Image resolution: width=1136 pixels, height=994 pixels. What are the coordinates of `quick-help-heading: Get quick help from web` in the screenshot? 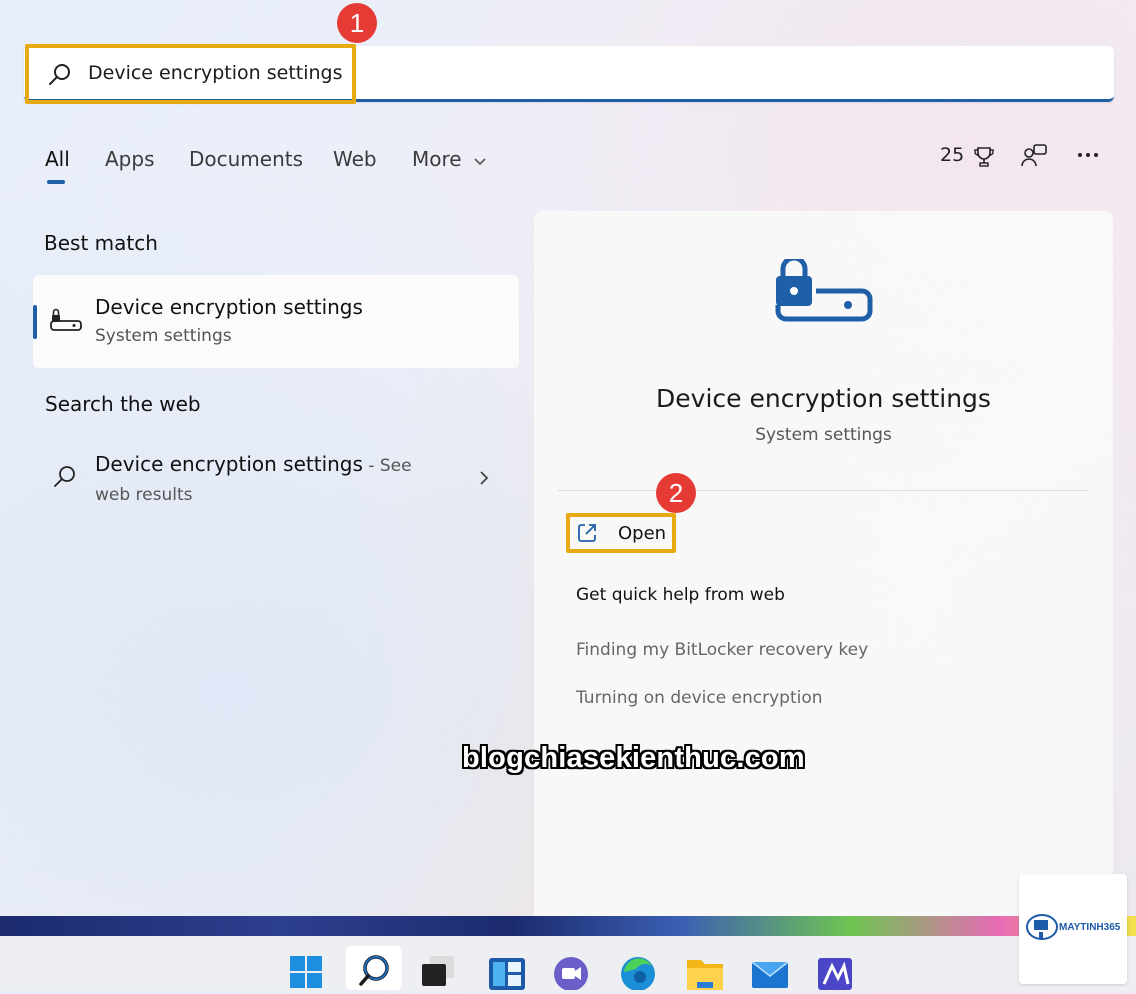 It's located at (680, 595).